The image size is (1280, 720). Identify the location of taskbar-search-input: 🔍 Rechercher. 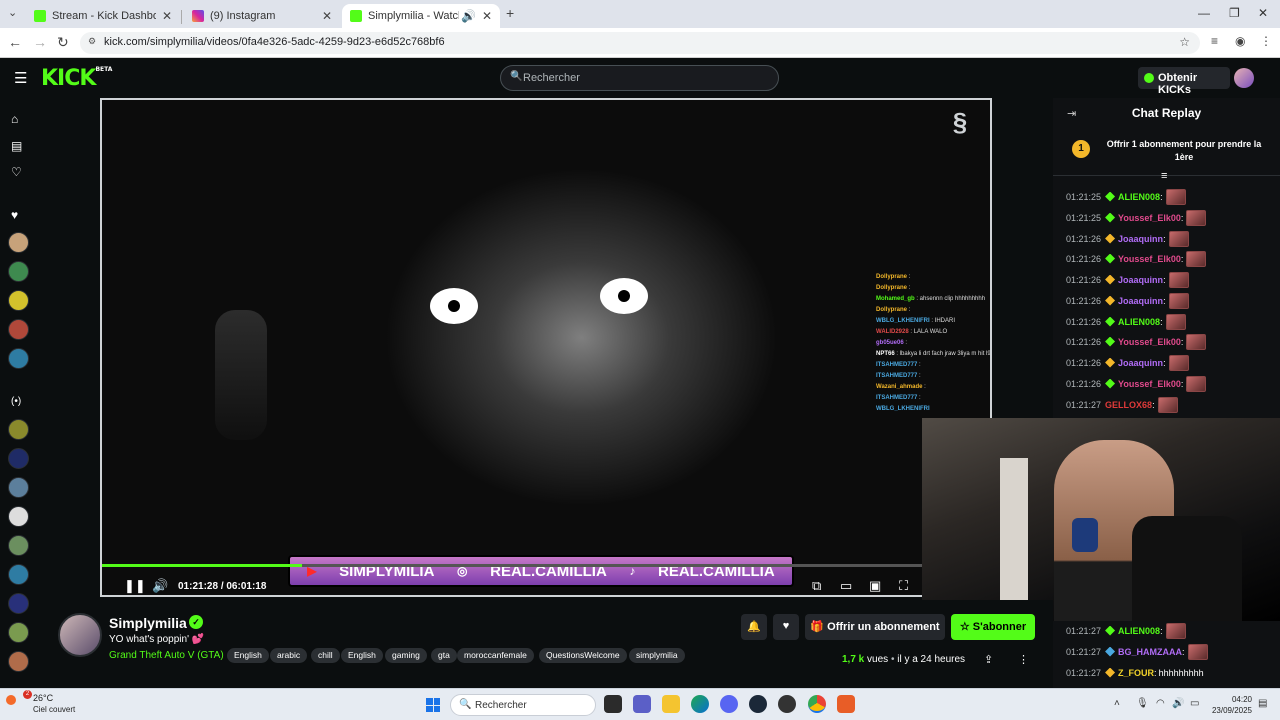
(523, 705).